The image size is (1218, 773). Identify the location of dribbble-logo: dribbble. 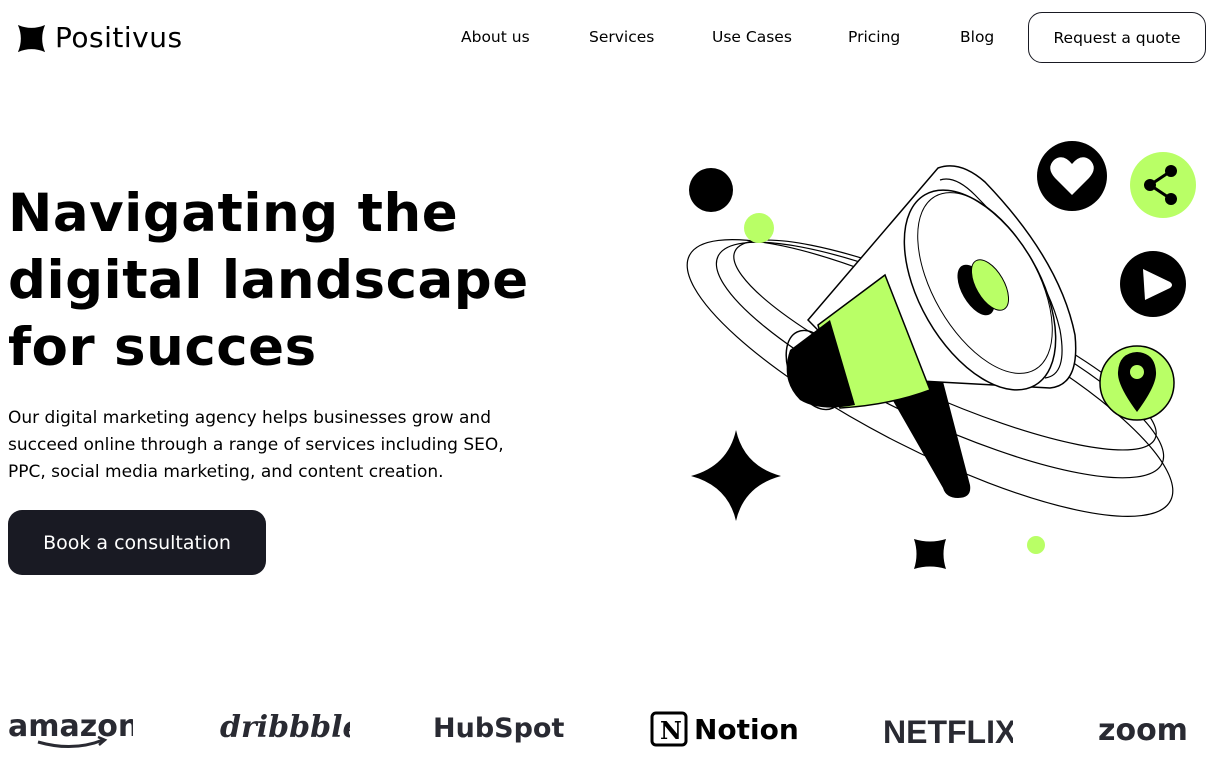
(285, 730).